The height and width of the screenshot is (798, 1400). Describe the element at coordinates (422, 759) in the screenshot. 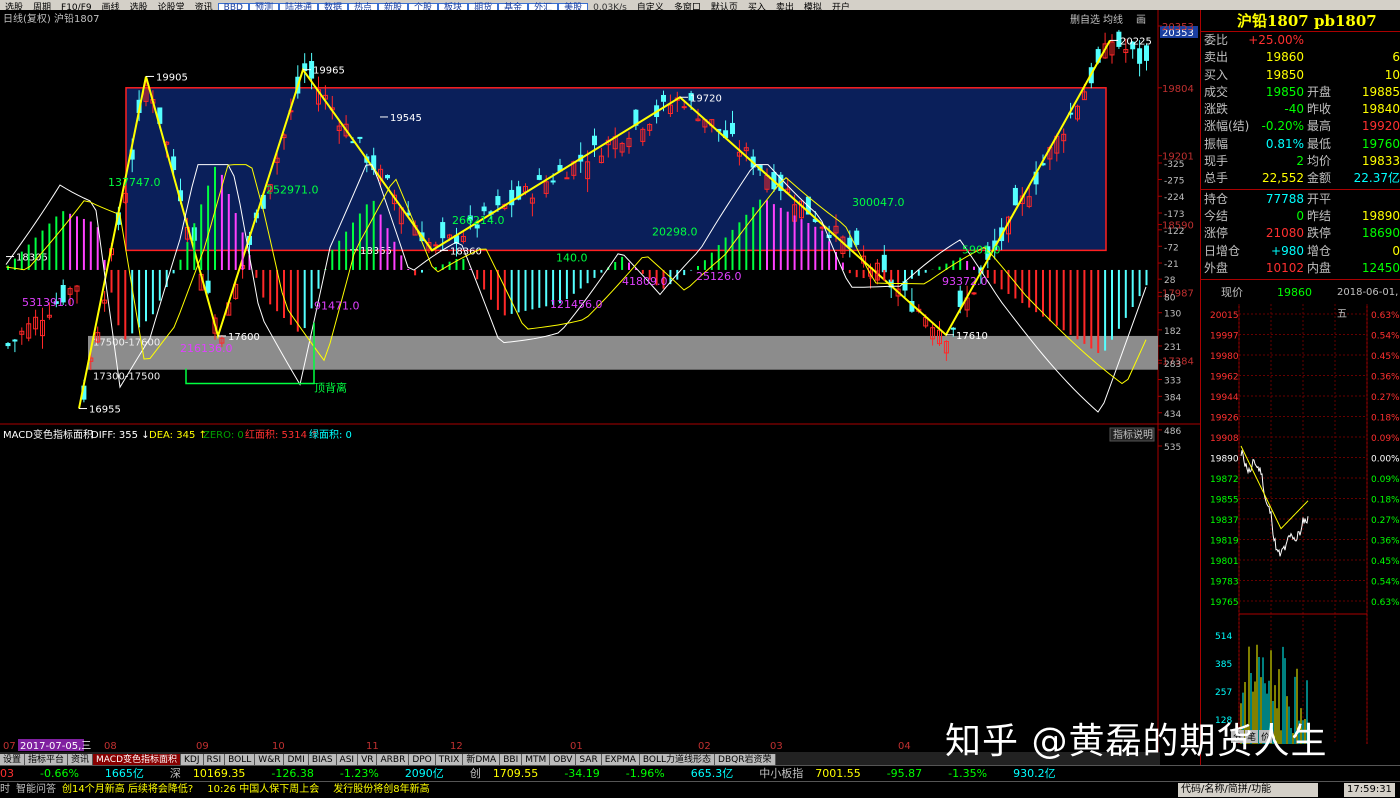

I see `indicator-tab: DPO` at that location.